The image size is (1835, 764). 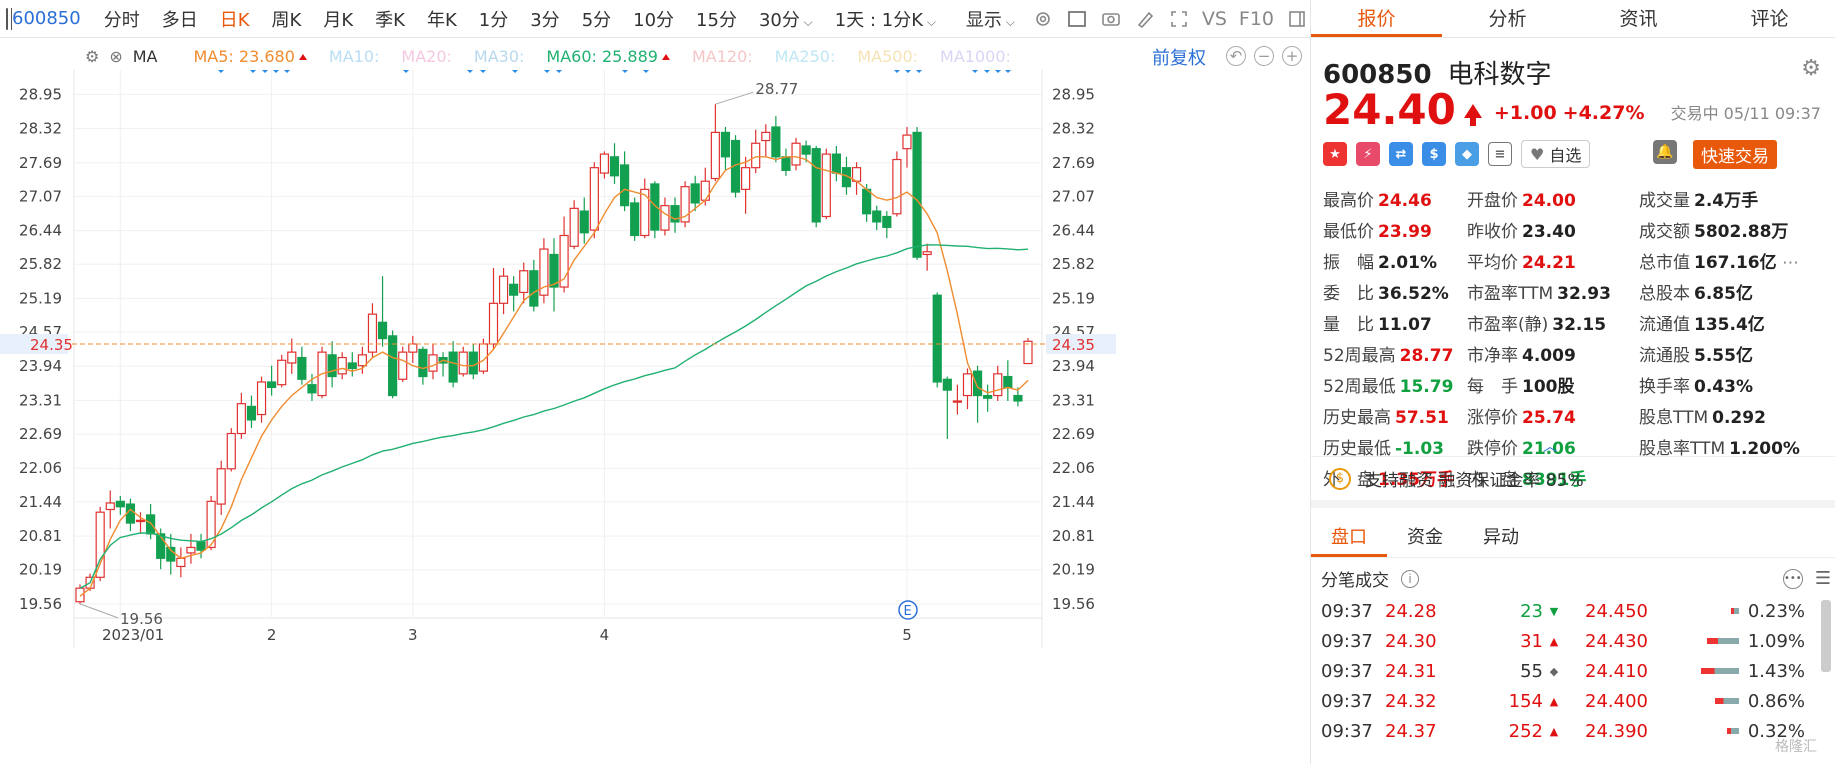 What do you see at coordinates (235, 19) in the screenshot?
I see `period-tab-2: 日K` at bounding box center [235, 19].